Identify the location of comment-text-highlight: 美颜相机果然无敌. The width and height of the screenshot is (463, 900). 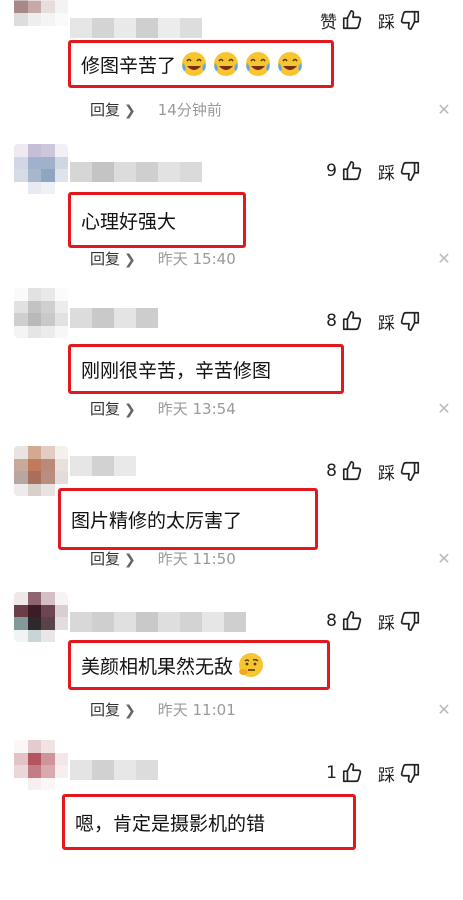
(199, 665).